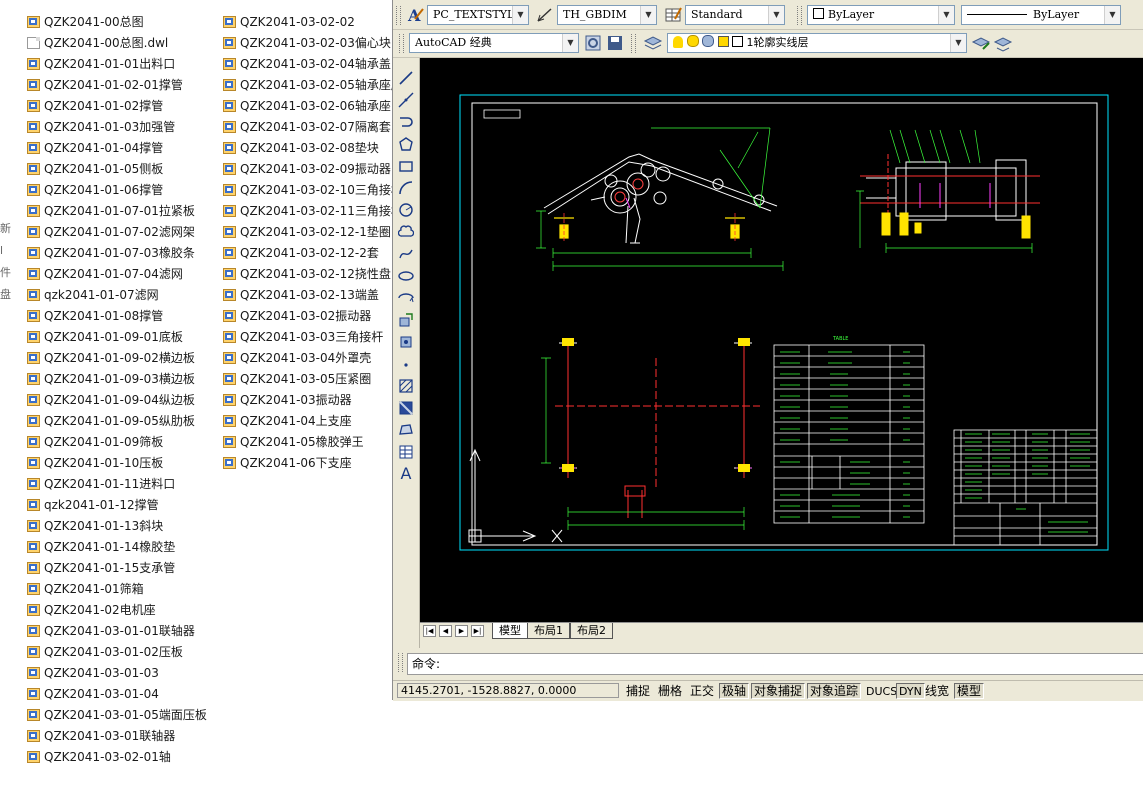 This screenshot has height=787, width=1143. What do you see at coordinates (607, 15) in the screenshot?
I see `dim-style-dropdown: TH_GBDIM ▼` at bounding box center [607, 15].